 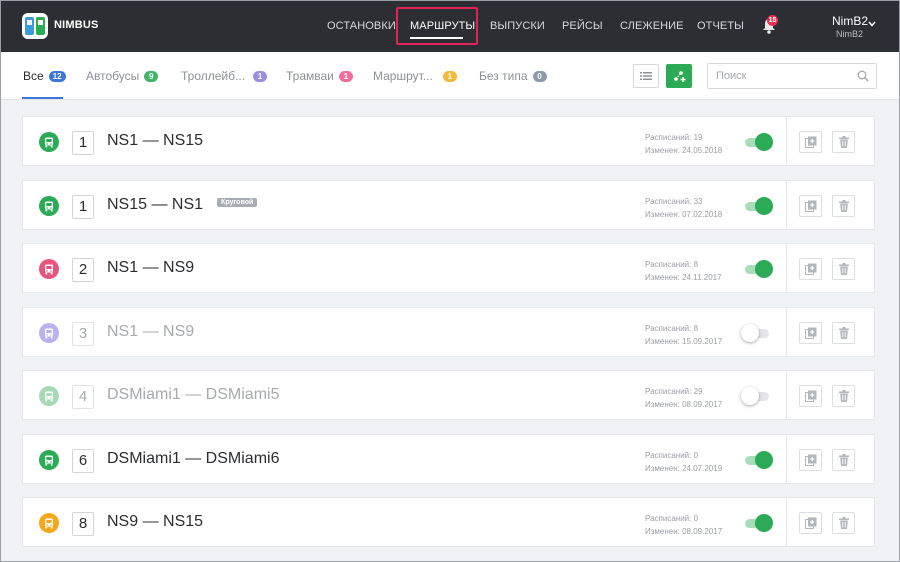 What do you see at coordinates (151, 76) in the screenshot?
I see `filter-count-badge: 9` at bounding box center [151, 76].